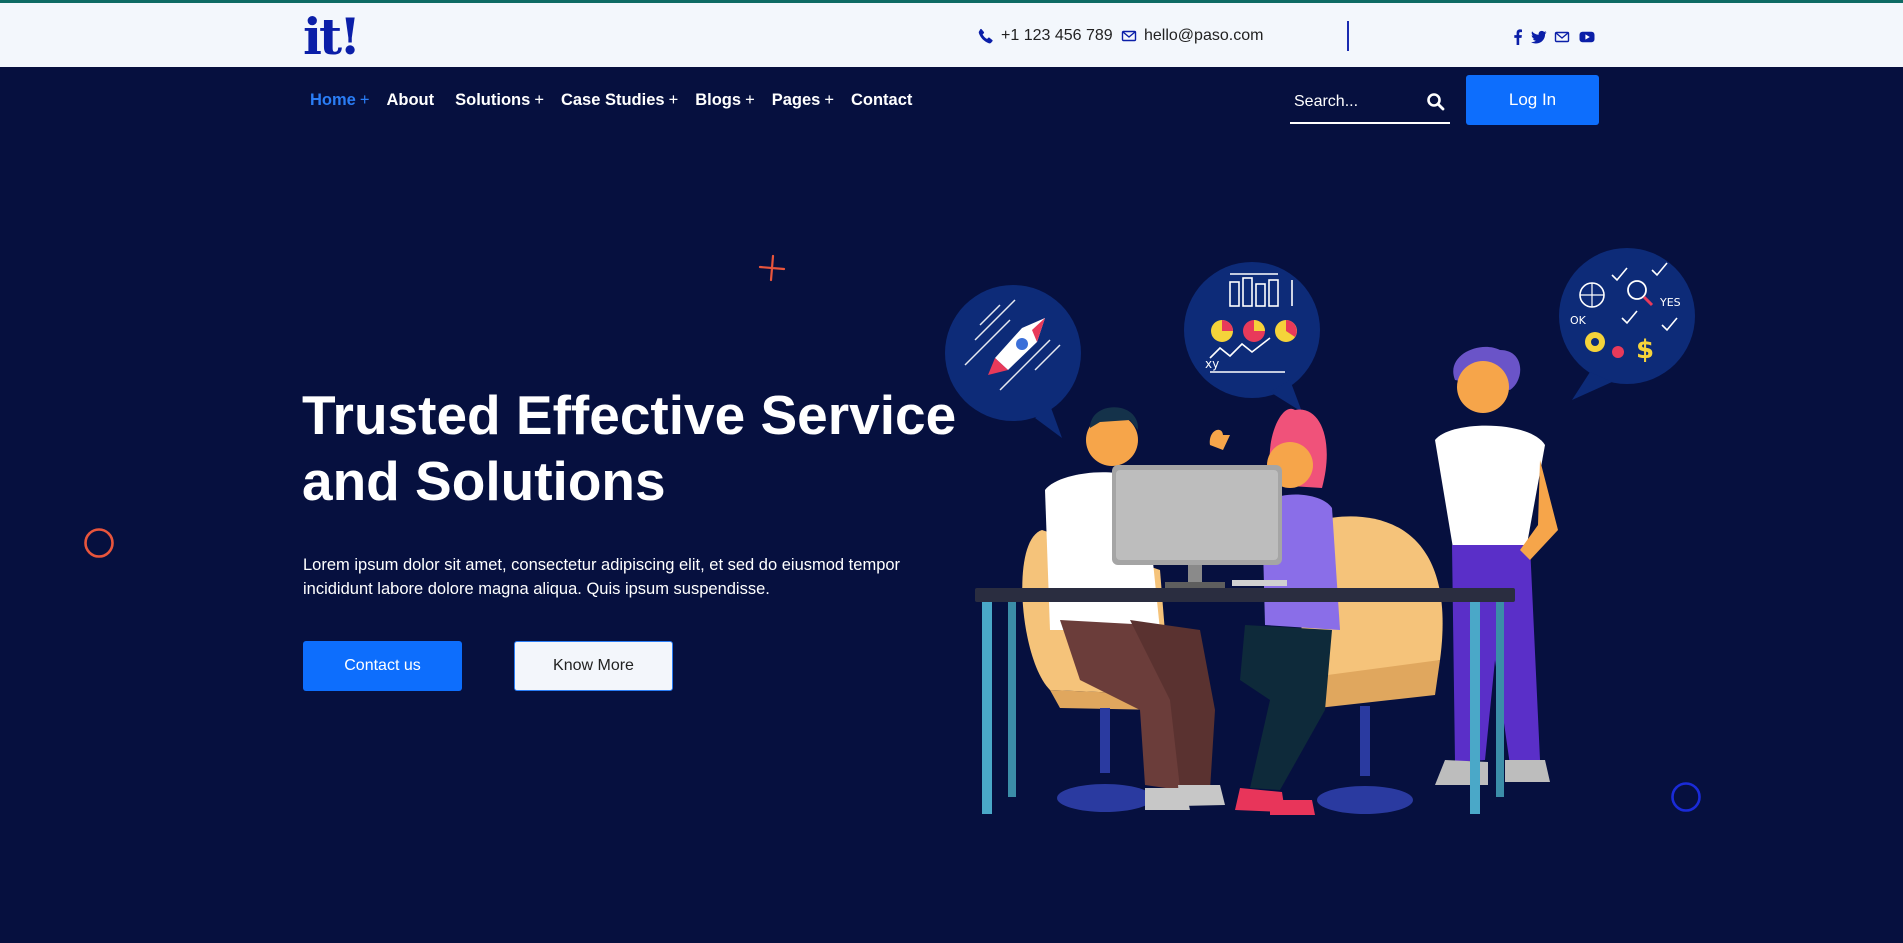 This screenshot has height=943, width=1903. Describe the element at coordinates (332, 37) in the screenshot. I see `site-logo: it!` at that location.